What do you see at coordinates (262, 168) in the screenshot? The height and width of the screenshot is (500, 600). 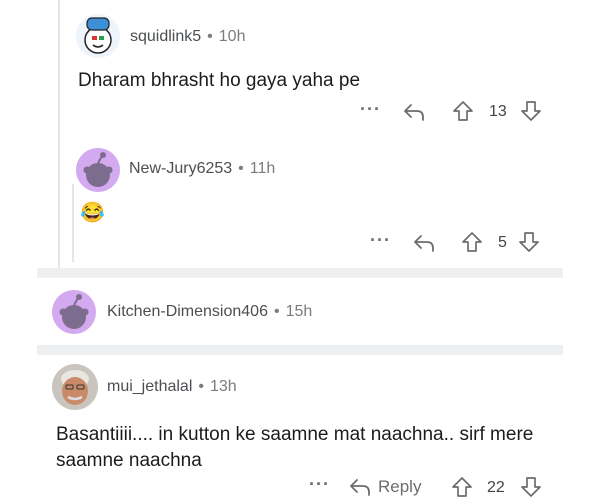 I see `timestamp: 11h` at bounding box center [262, 168].